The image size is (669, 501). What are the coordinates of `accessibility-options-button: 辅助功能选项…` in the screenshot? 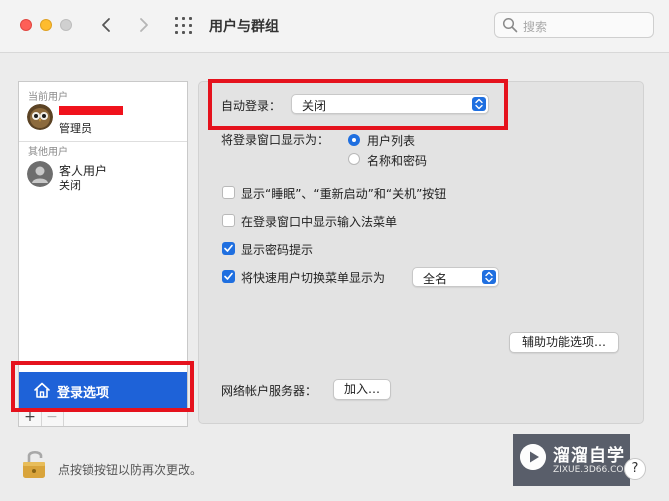 It's located at (564, 342).